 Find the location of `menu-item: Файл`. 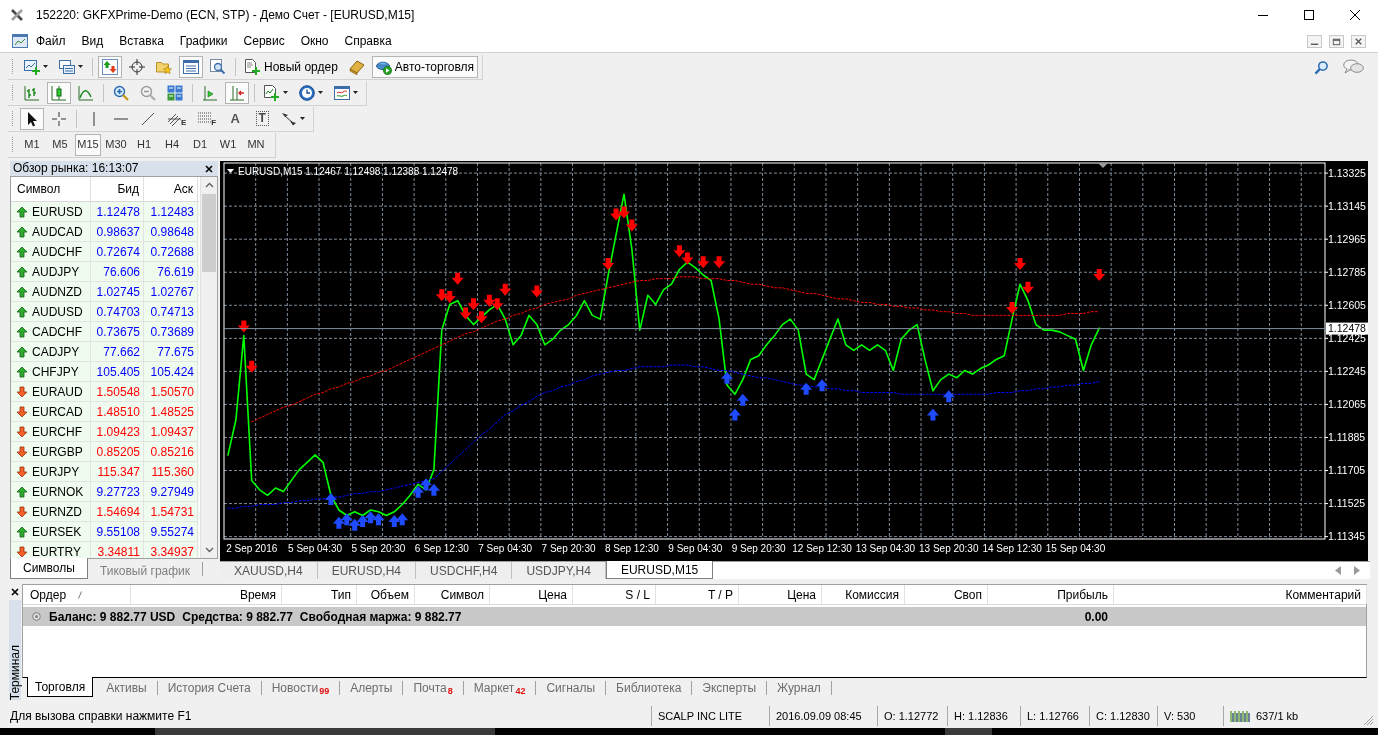

menu-item: Файл is located at coordinates (51, 41).